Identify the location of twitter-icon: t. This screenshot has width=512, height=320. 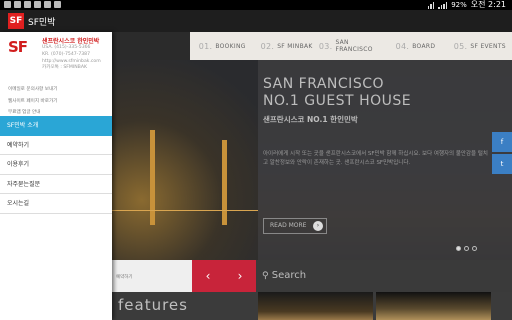
(502, 164).